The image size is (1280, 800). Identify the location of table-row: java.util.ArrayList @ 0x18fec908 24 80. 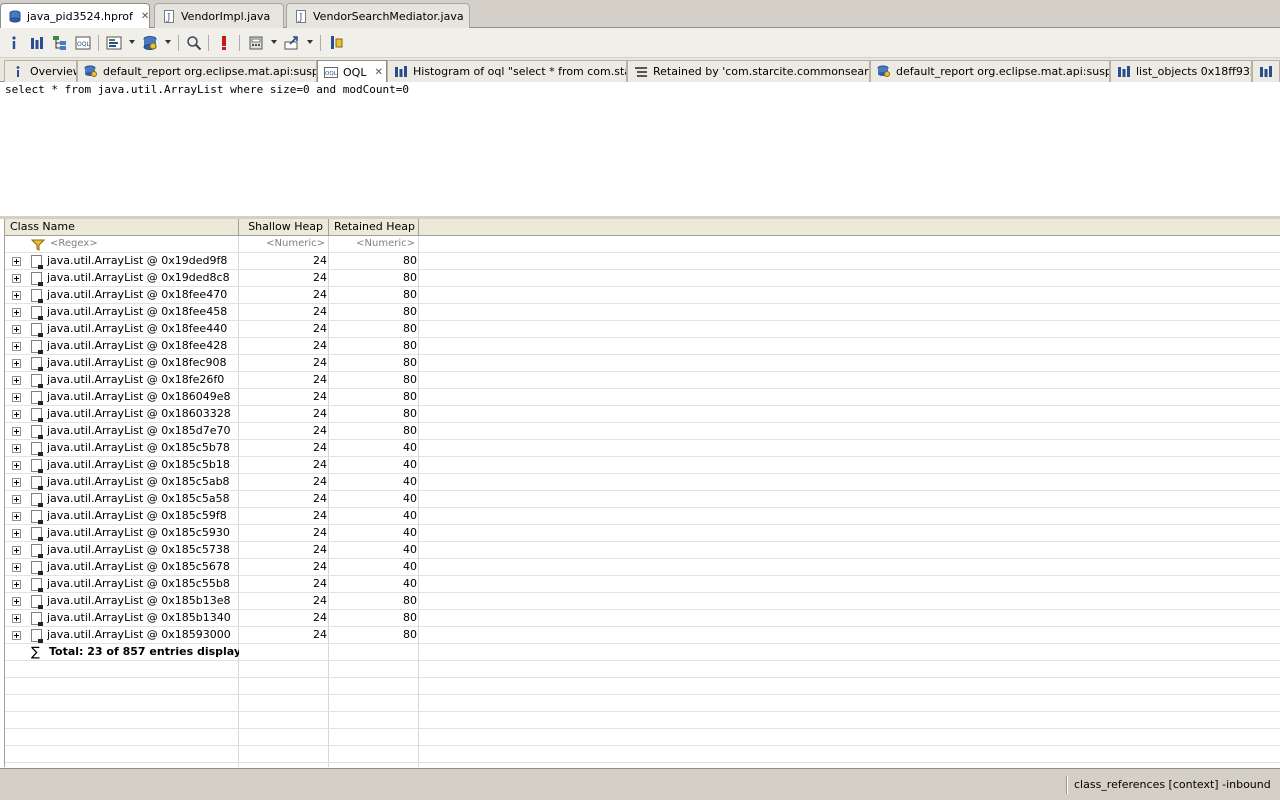
(642, 363).